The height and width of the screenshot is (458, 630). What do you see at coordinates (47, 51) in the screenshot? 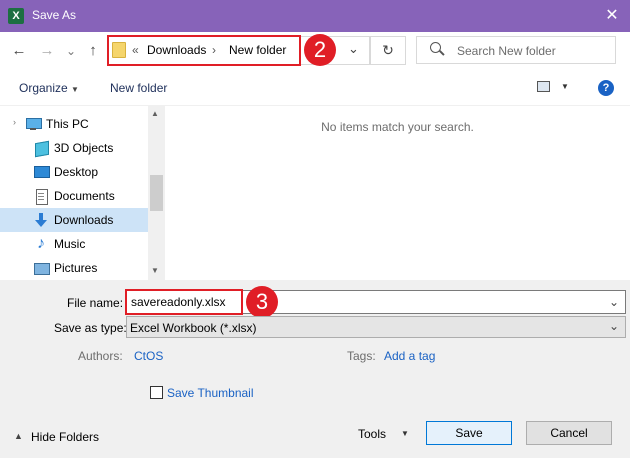
I see `forward-arrow-icon: →` at bounding box center [47, 51].